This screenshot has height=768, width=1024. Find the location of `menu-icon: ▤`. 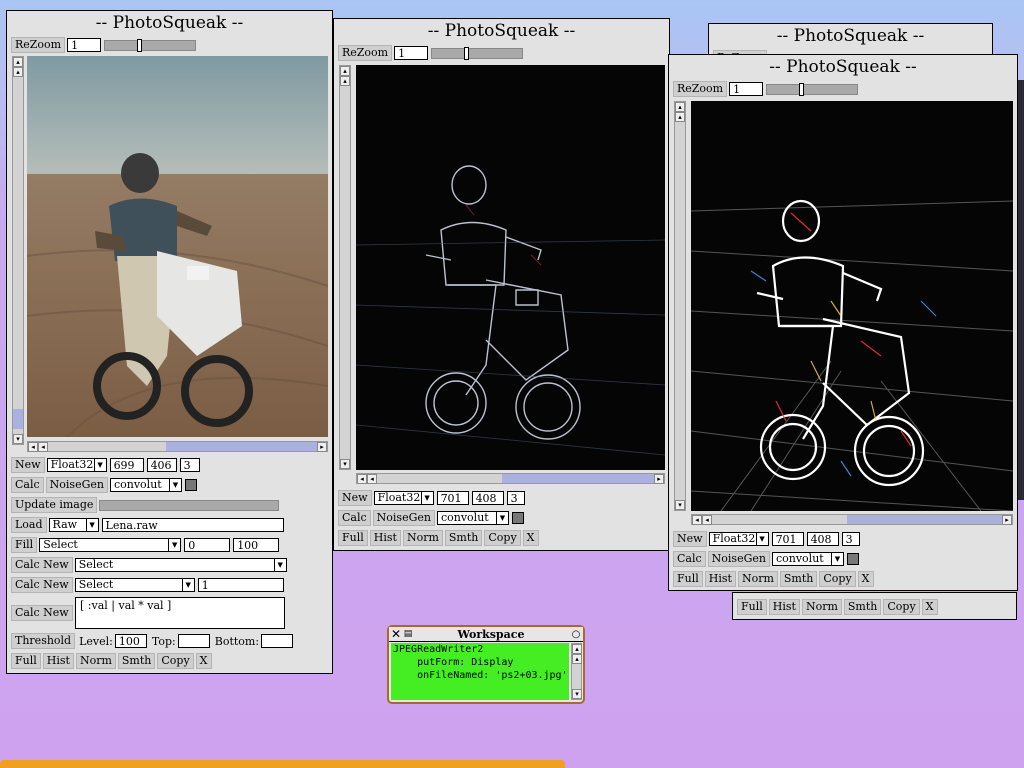

menu-icon: ▤ is located at coordinates (408, 634).